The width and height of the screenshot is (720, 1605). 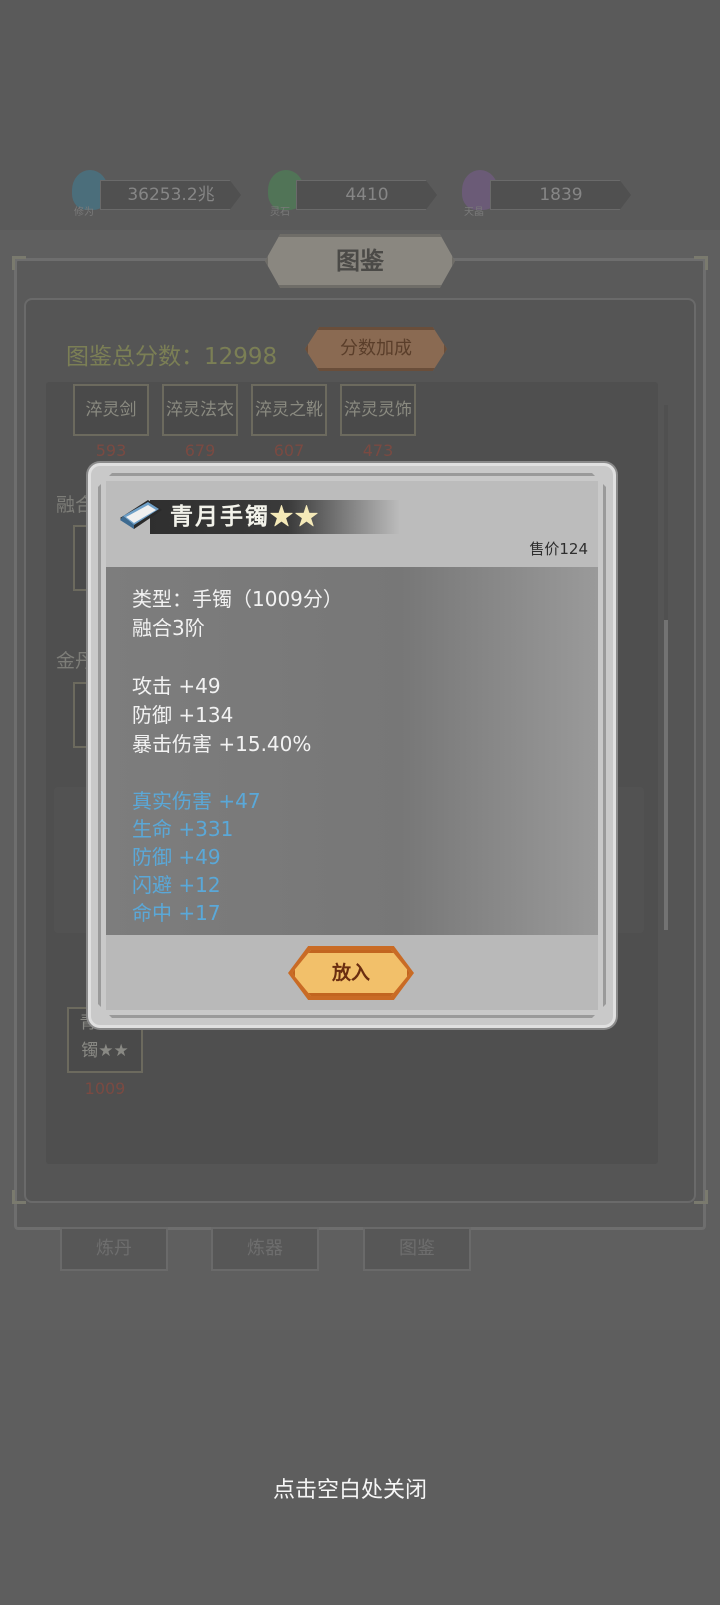 I want to click on score-bonus-button: 分数加成, so click(x=376, y=349).